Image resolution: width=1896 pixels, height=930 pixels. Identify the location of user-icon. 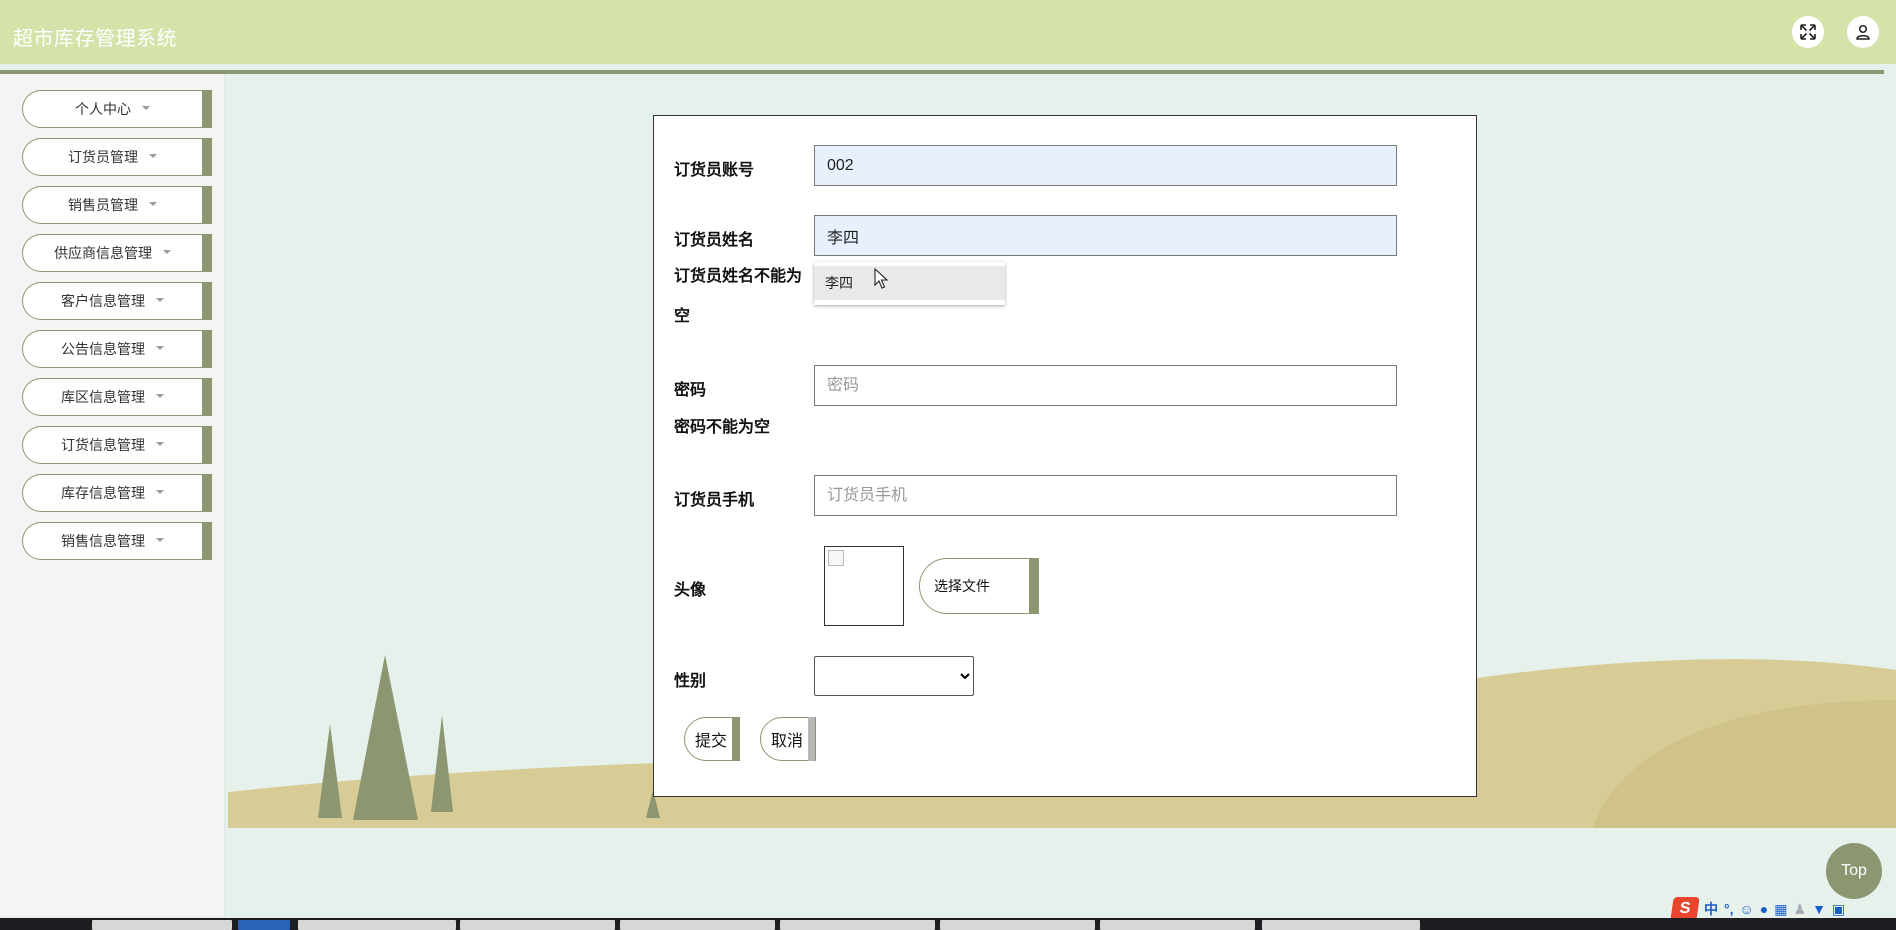
(1863, 32).